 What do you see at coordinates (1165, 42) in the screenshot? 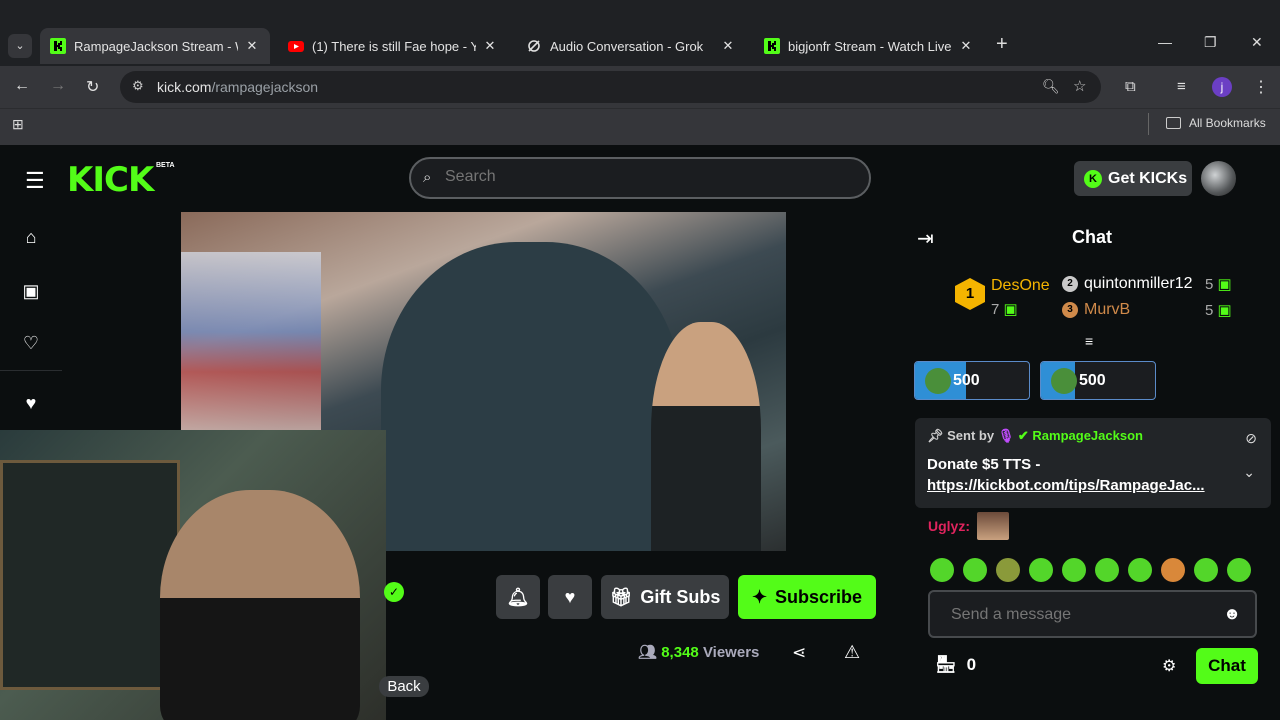
I see `minimize-button: —` at bounding box center [1165, 42].